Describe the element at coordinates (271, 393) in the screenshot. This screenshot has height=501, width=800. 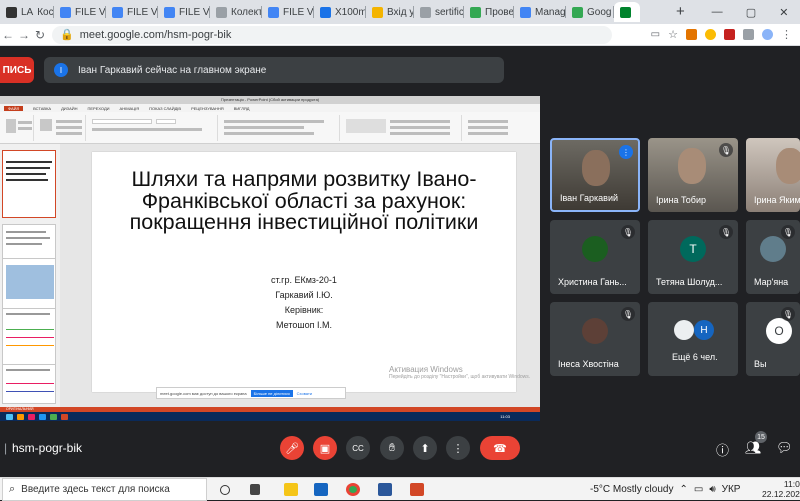
I see `stop-sharing-button: Більше не ділитися` at that location.